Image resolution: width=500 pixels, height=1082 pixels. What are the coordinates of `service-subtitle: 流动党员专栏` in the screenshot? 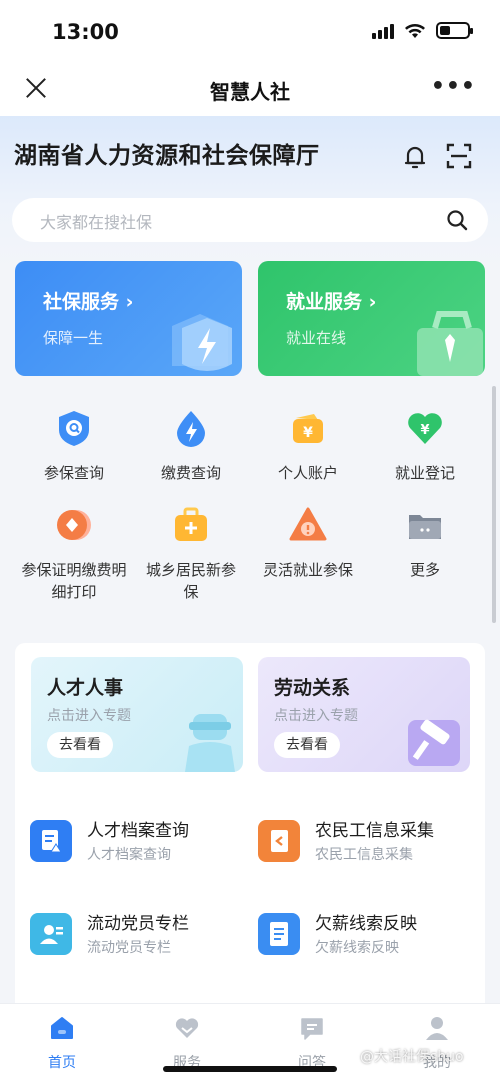 It's located at (129, 948).